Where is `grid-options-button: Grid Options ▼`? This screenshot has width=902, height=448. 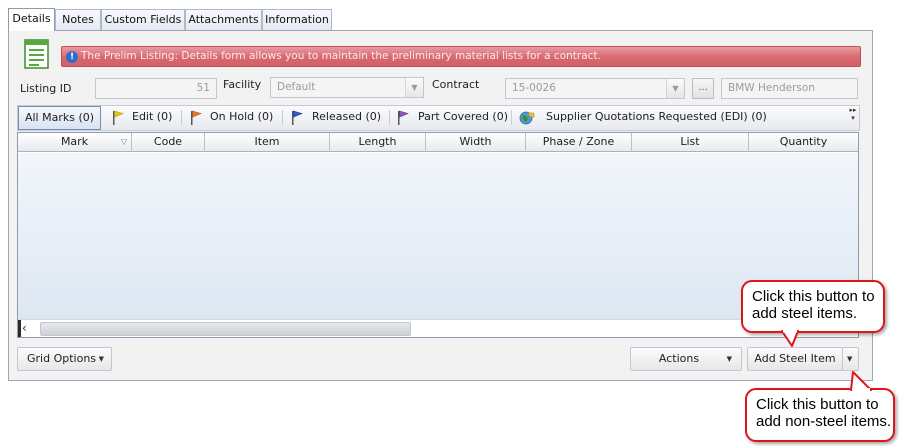 grid-options-button: Grid Options ▼ is located at coordinates (64, 359).